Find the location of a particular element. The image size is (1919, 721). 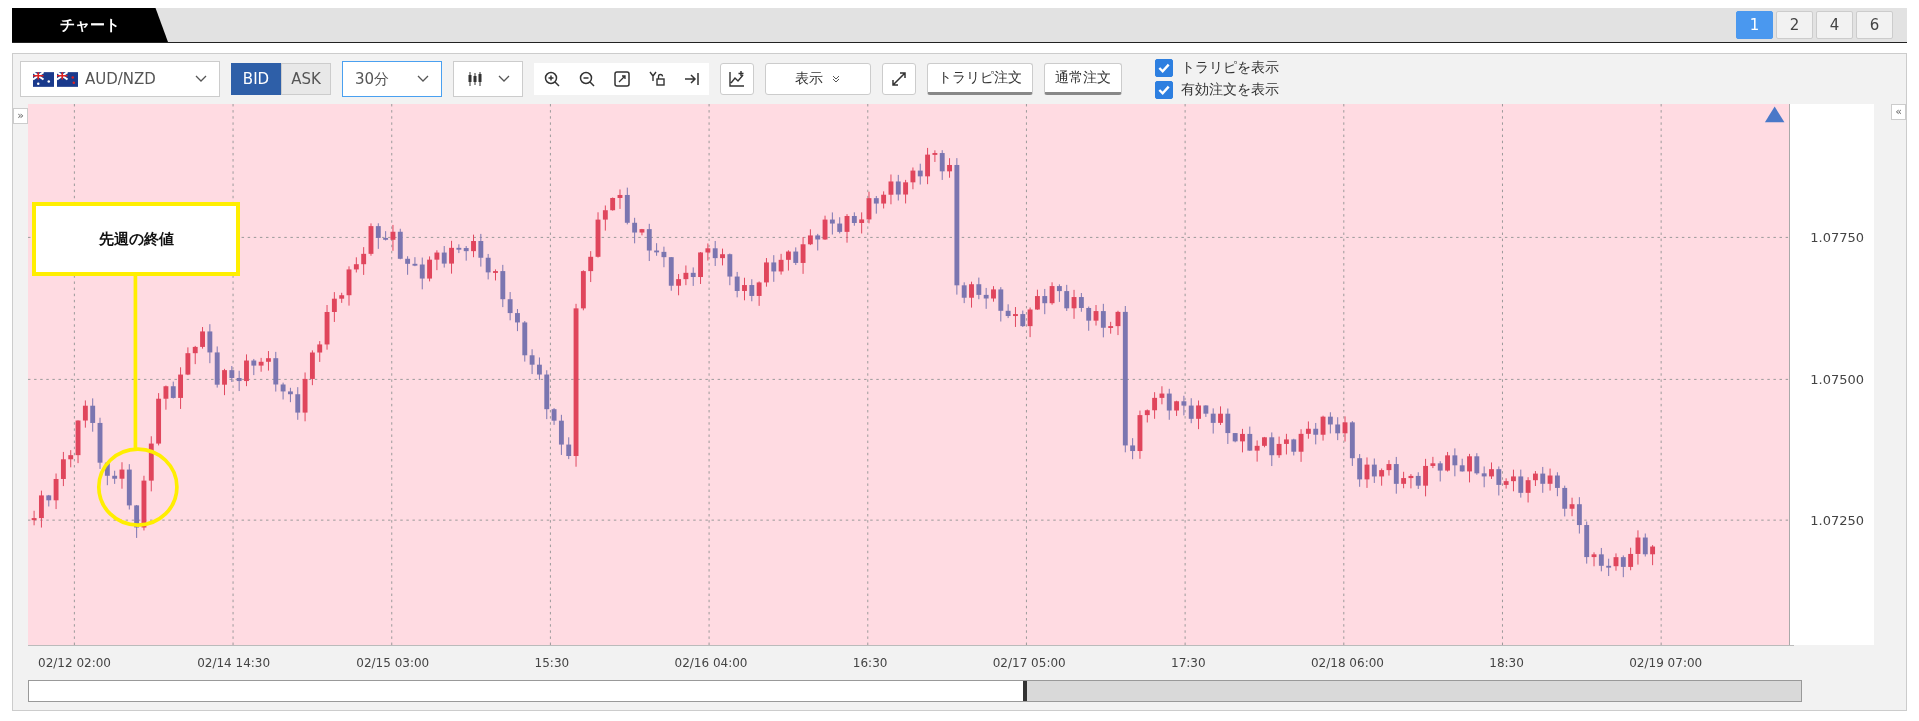

x-axis-label: 02/17 05:00 is located at coordinates (1029, 663).